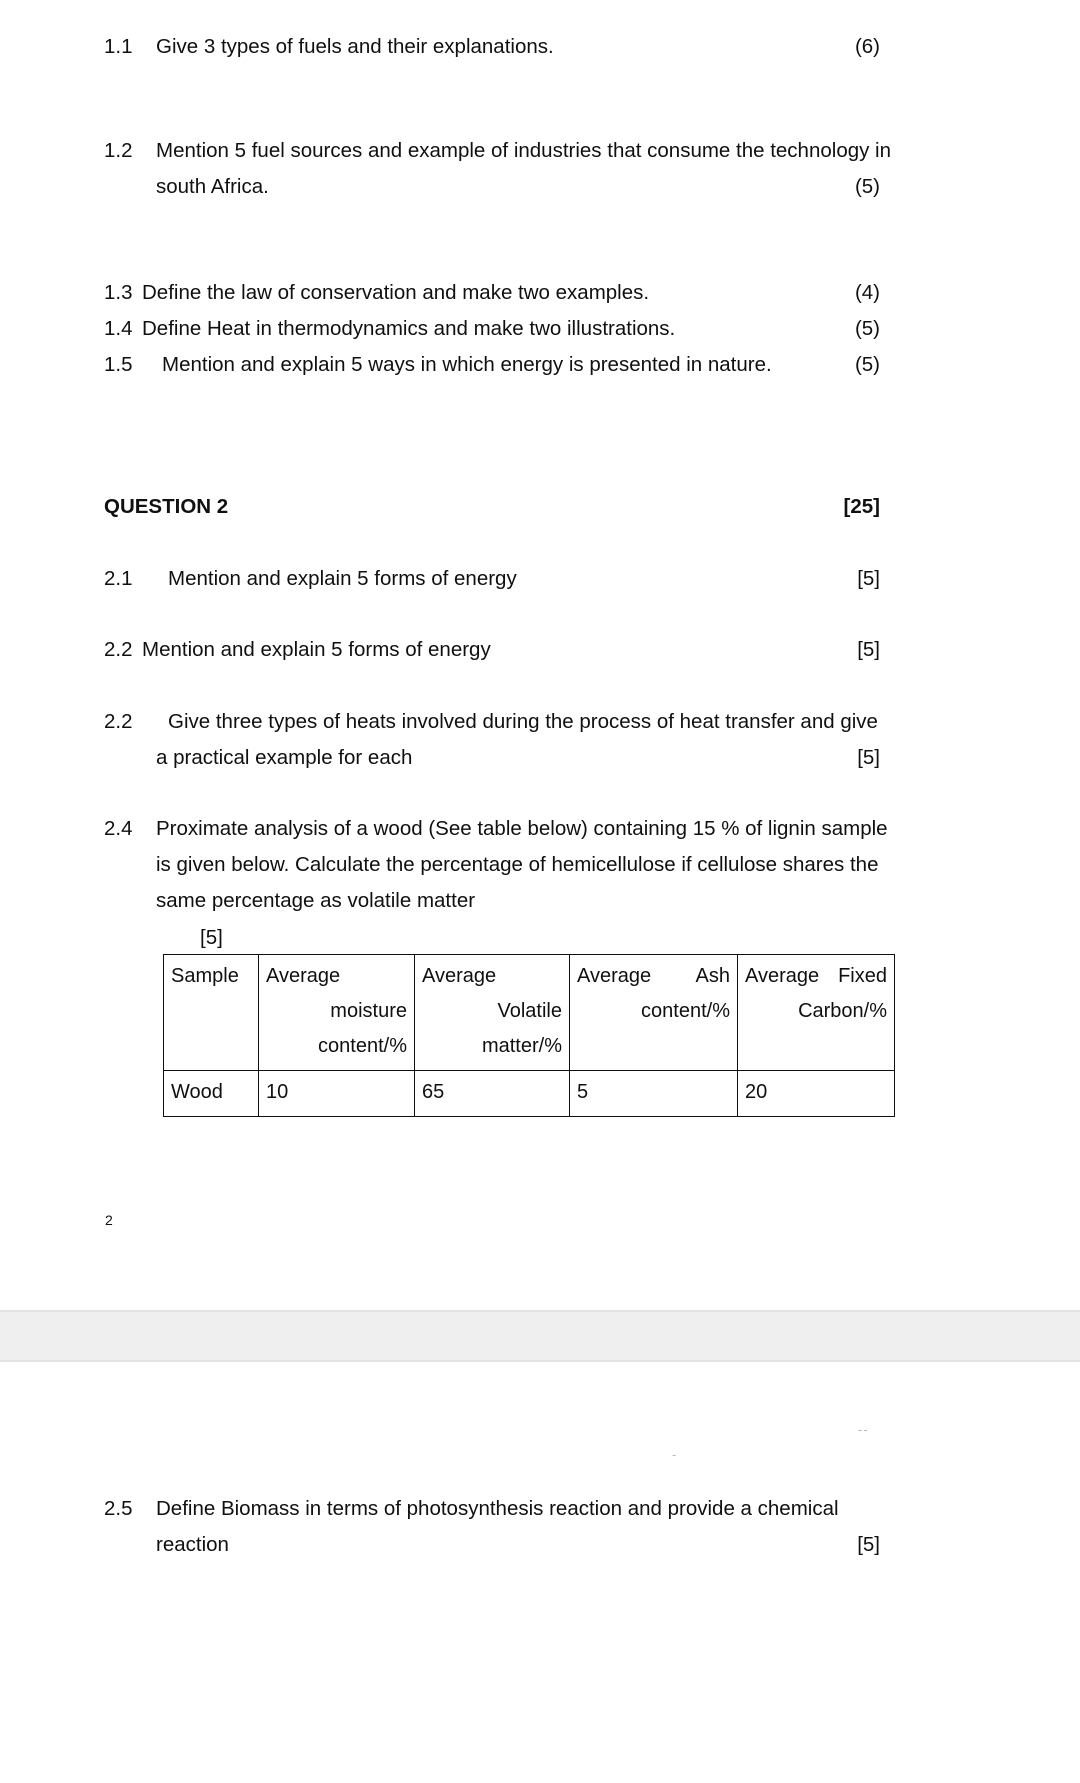 Image resolution: width=1080 pixels, height=1783 pixels. I want to click on question-number: 1.2, so click(118, 150).